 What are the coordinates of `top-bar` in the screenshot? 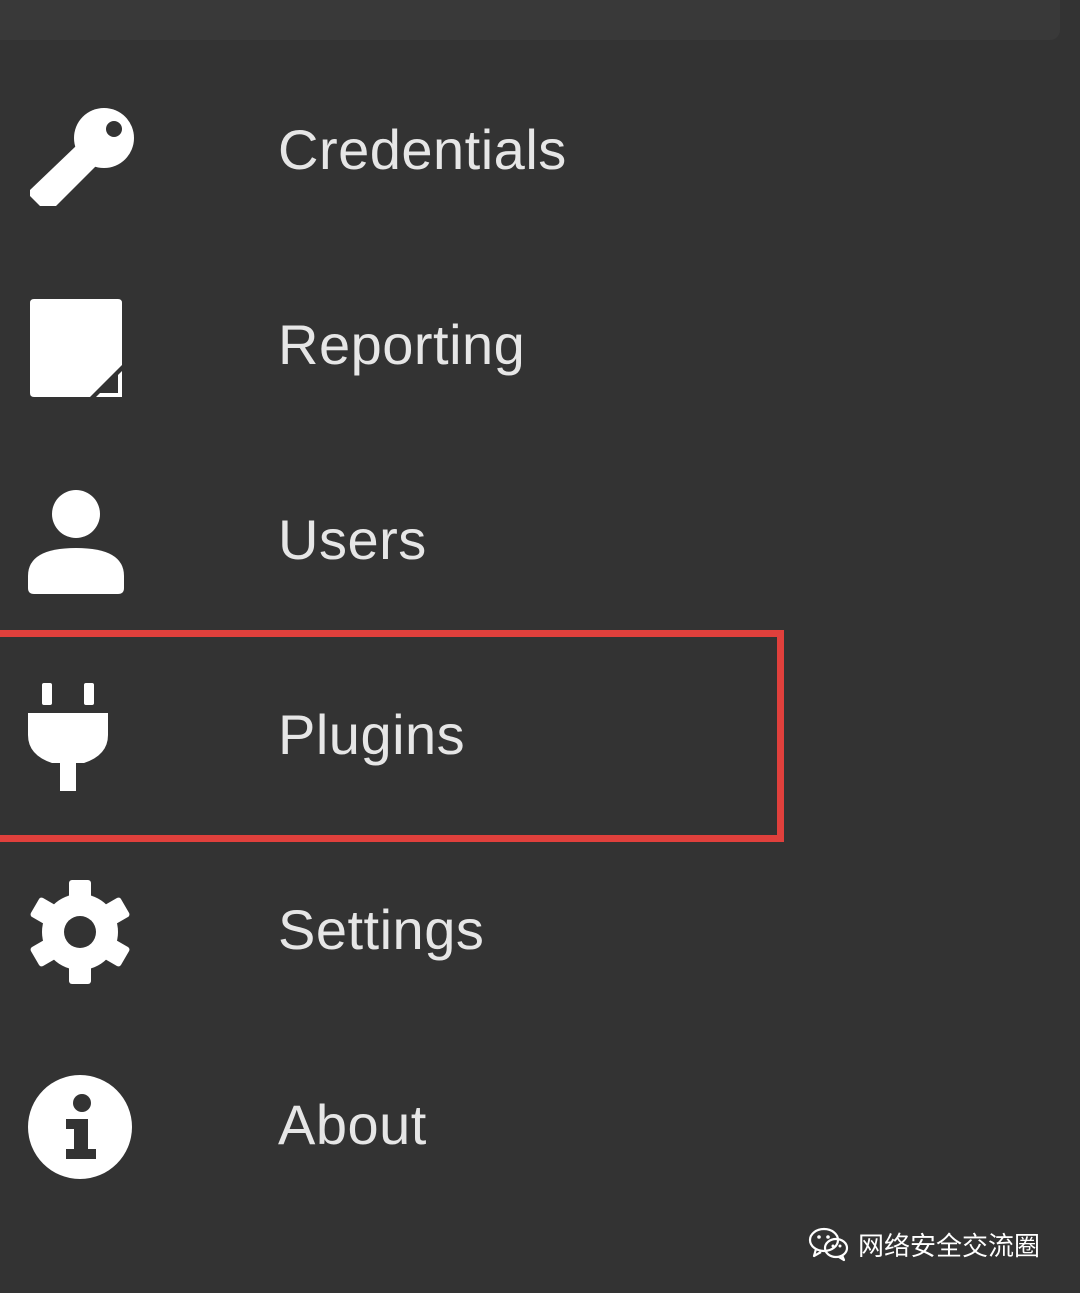 It's located at (530, 20).